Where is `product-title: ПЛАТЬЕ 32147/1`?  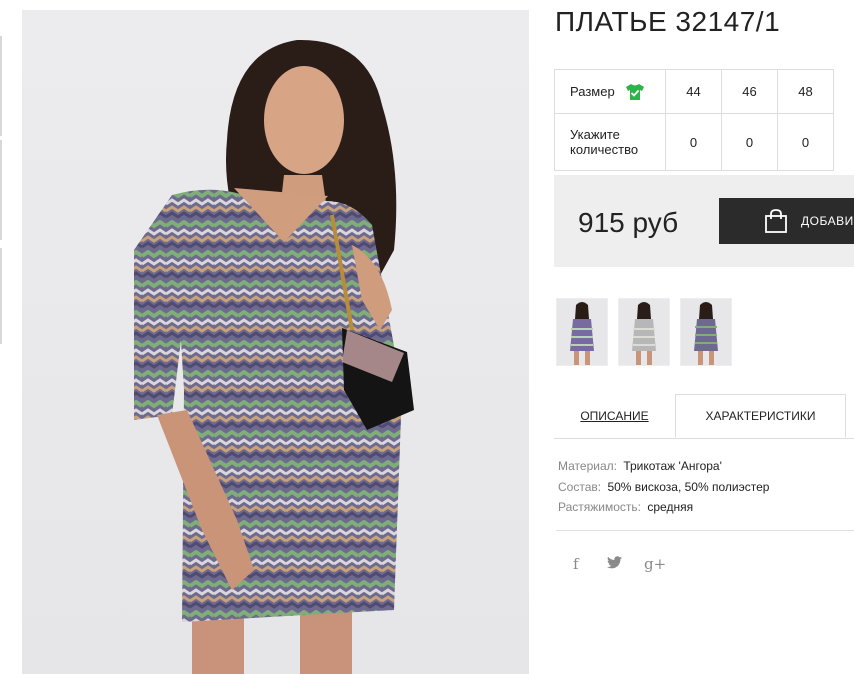
product-title: ПЛАТЬЕ 32147/1 is located at coordinates (668, 21).